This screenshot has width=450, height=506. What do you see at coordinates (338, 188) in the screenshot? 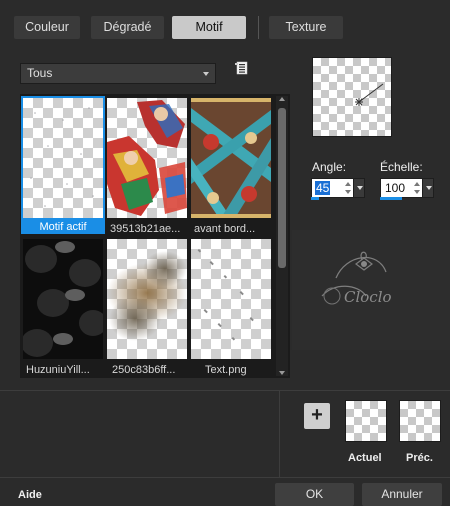
I see `angle-spinbox: 45` at bounding box center [338, 188].